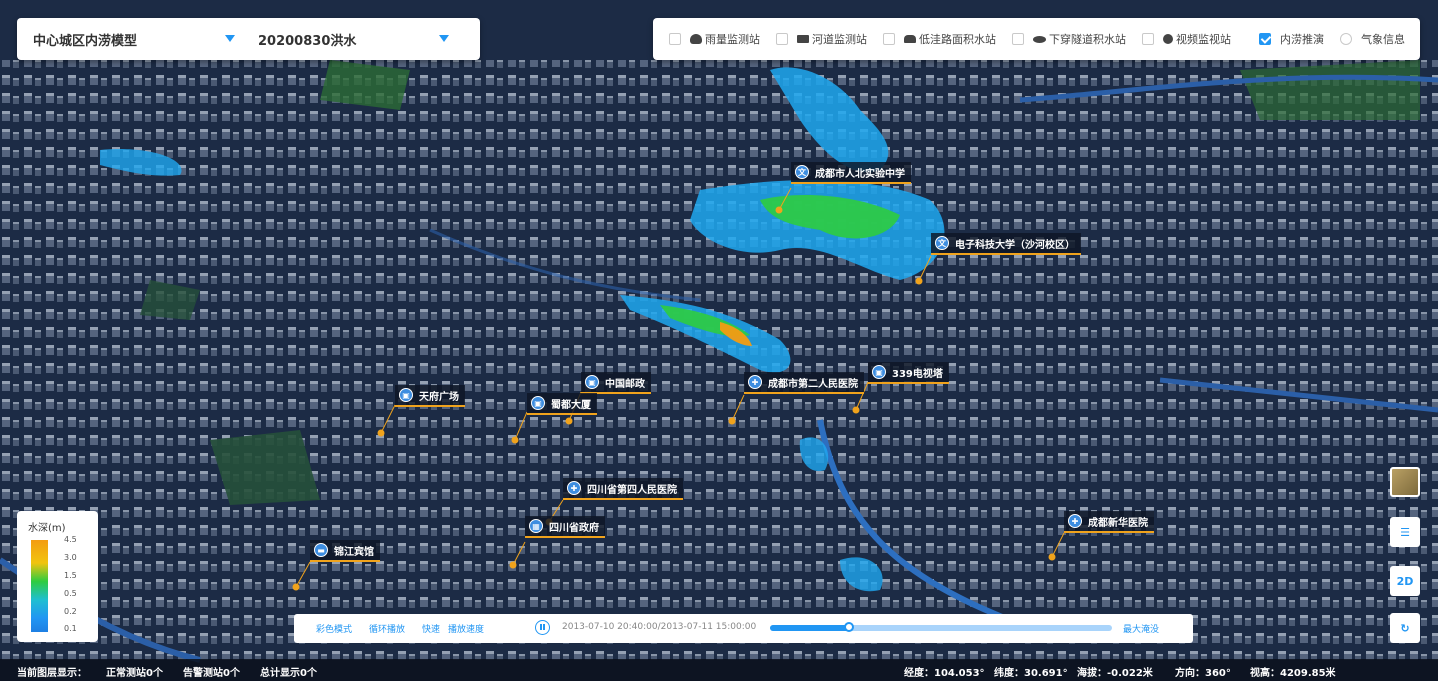 The width and height of the screenshot is (1438, 681). I want to click on legend-tick: 4.5, so click(70, 539).